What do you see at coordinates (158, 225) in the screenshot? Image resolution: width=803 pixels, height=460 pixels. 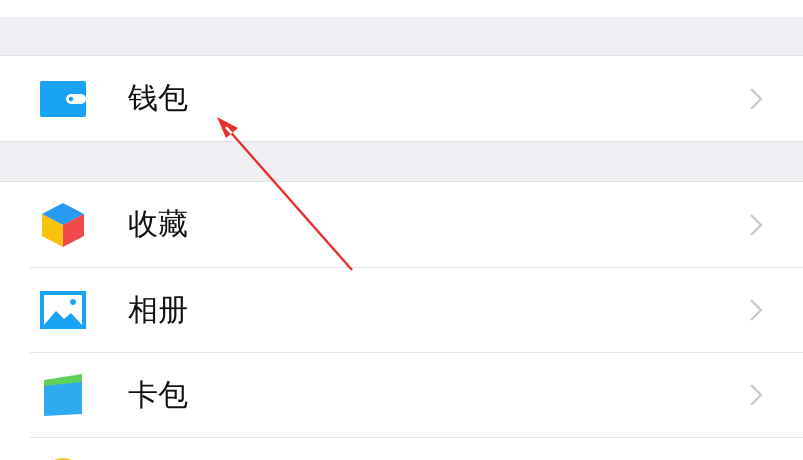 I see `menu-label: 收藏` at bounding box center [158, 225].